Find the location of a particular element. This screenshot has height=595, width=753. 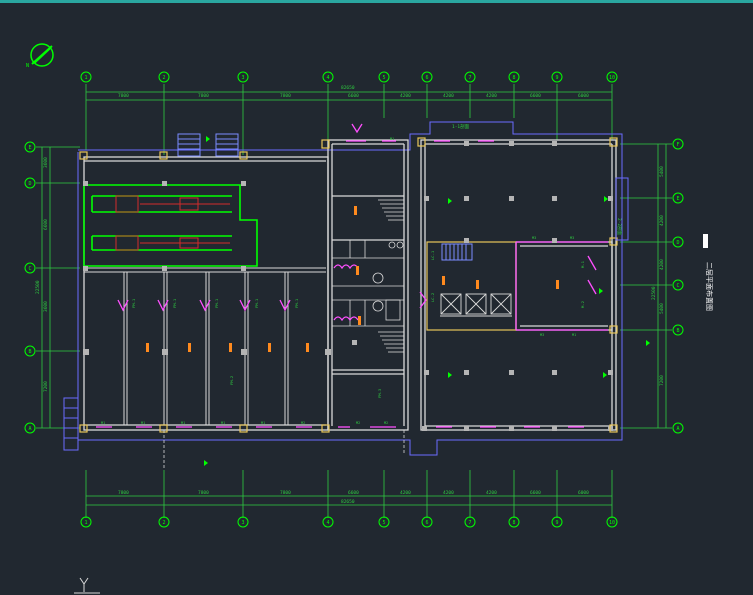

svg-text: 1-1剖面 is located at coordinates (461, 126).